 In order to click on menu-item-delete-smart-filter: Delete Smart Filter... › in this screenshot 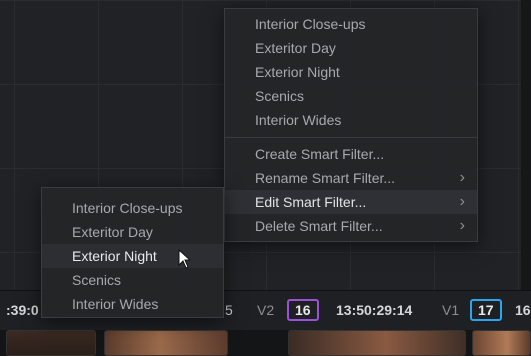, I will do `click(351, 226)`.